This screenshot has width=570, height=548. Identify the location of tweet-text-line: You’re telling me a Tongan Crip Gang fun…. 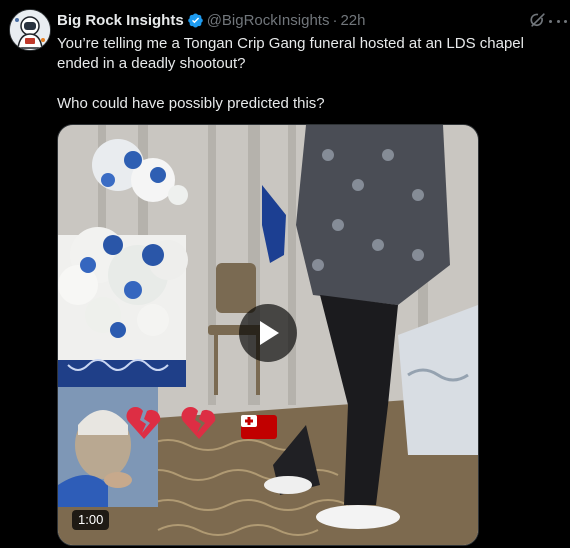
(290, 53).